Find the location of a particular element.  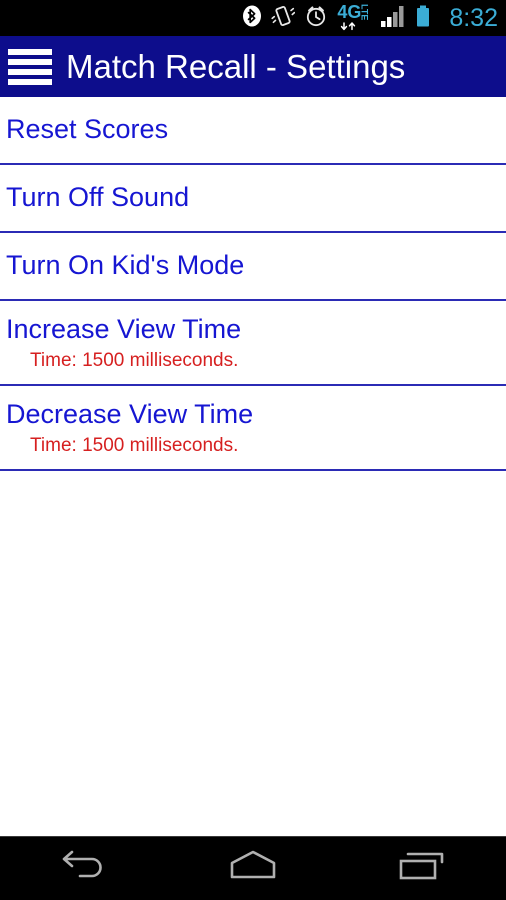

status-bar: 4G LTE 8:32 is located at coordinates (253, 18).